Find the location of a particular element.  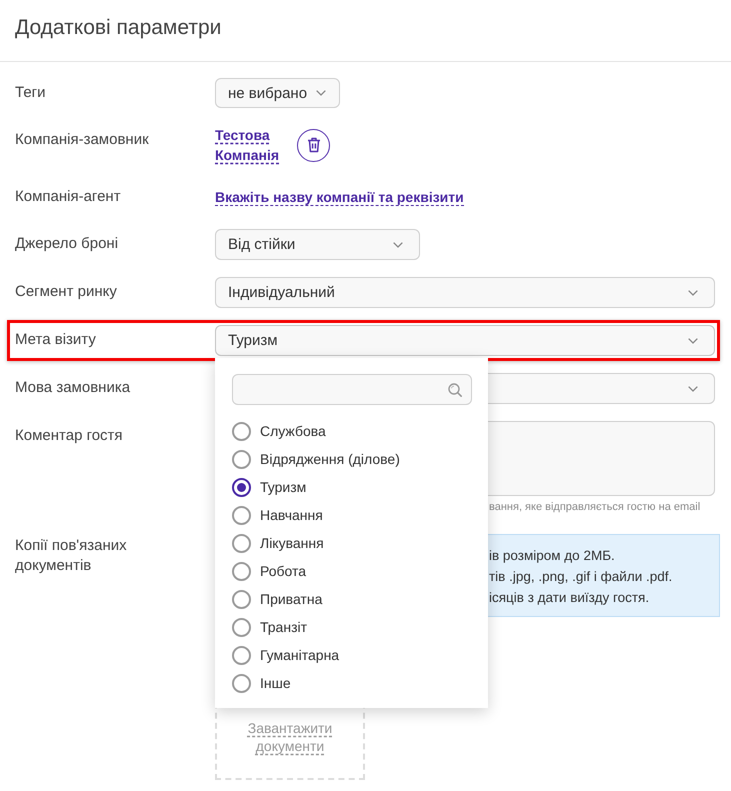

field-label: Копії пов'язаних документів is located at coordinates (71, 556).